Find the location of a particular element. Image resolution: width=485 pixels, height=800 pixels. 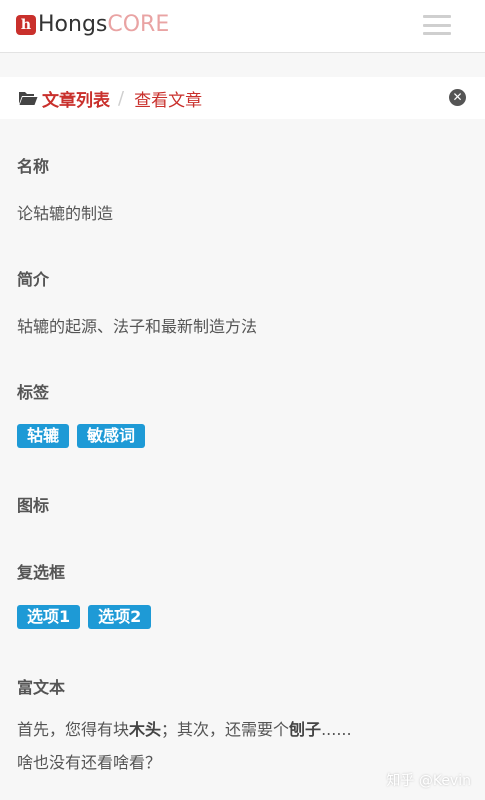

brand-name-accent: CORE is located at coordinates (138, 24).